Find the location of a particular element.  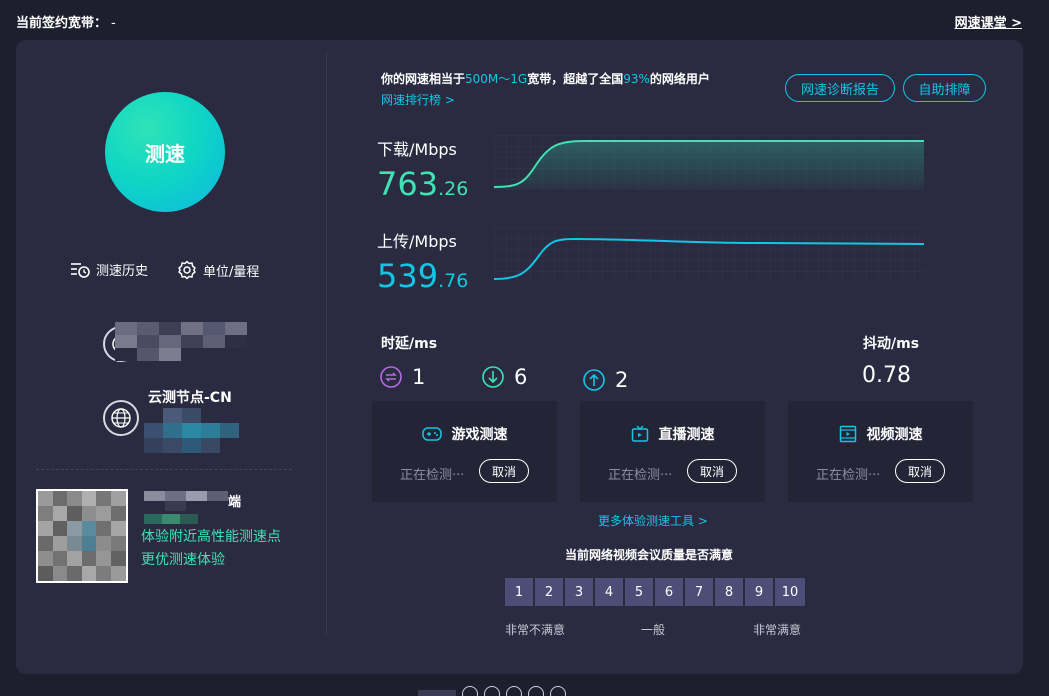

upload-graph is located at coordinates (710, 254).